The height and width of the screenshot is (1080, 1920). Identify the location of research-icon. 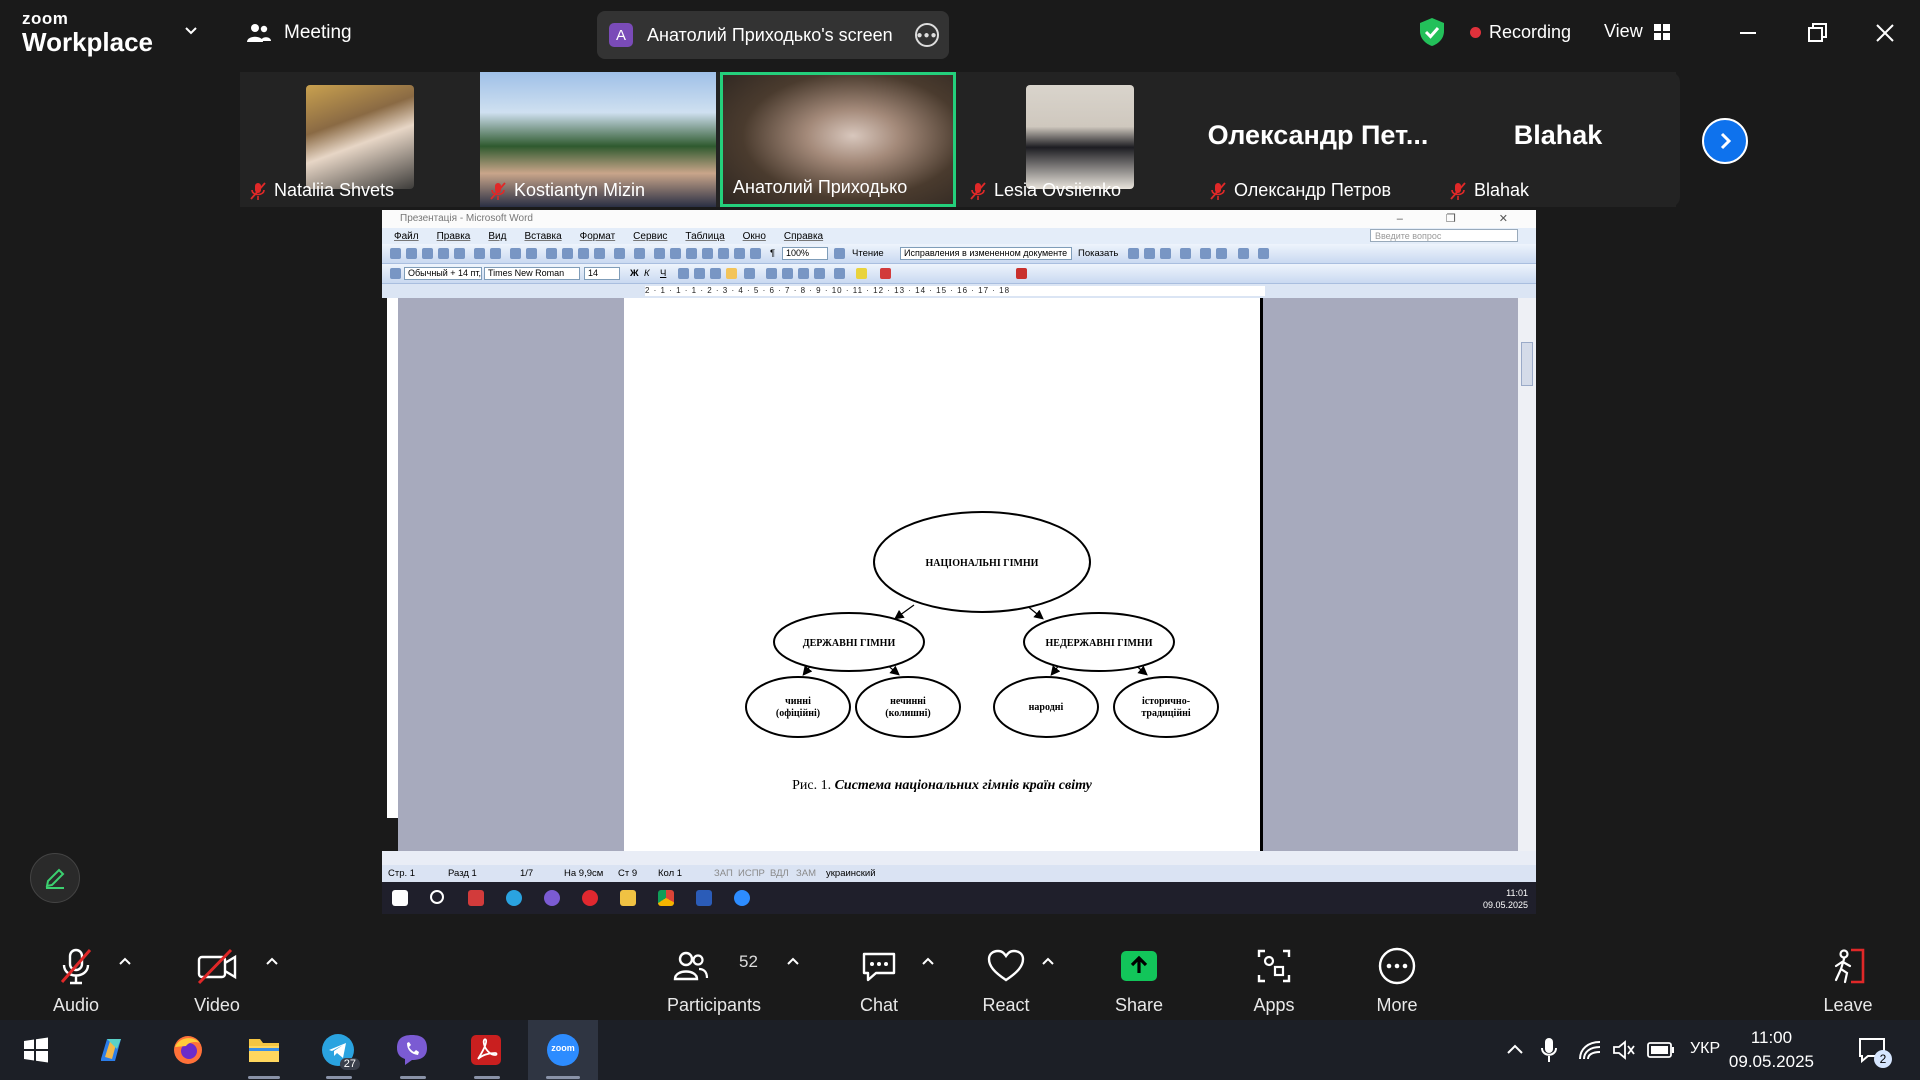
(531, 253).